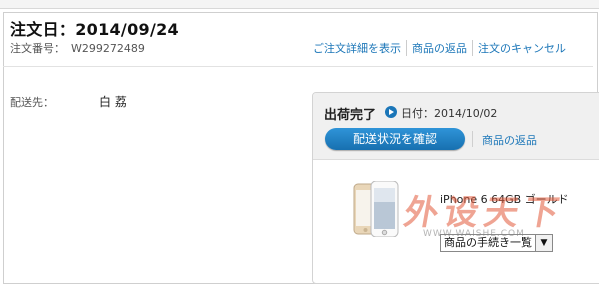  What do you see at coordinates (521, 48) in the screenshot?
I see `cancel-order-link: 注文のキャンセル` at bounding box center [521, 48].